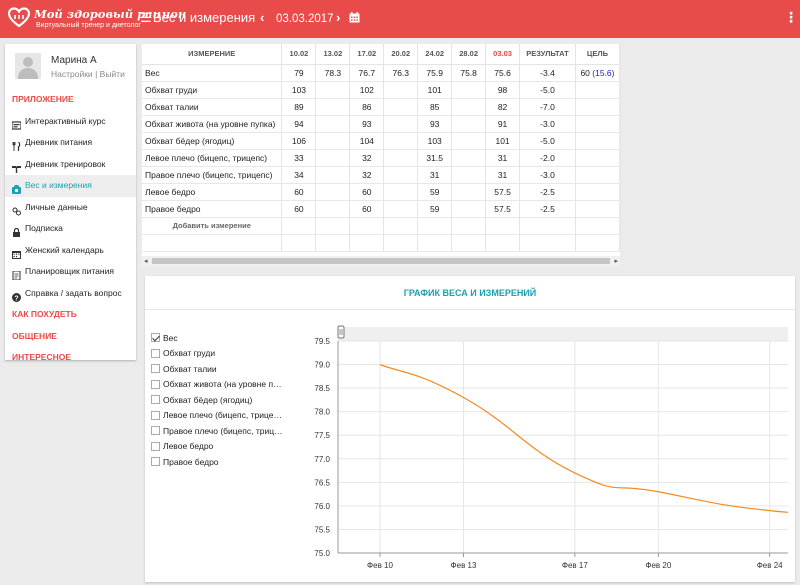 Image resolution: width=800 pixels, height=585 pixels. Describe the element at coordinates (338, 18) in the screenshot. I see `next-date-icon: ›` at that location.